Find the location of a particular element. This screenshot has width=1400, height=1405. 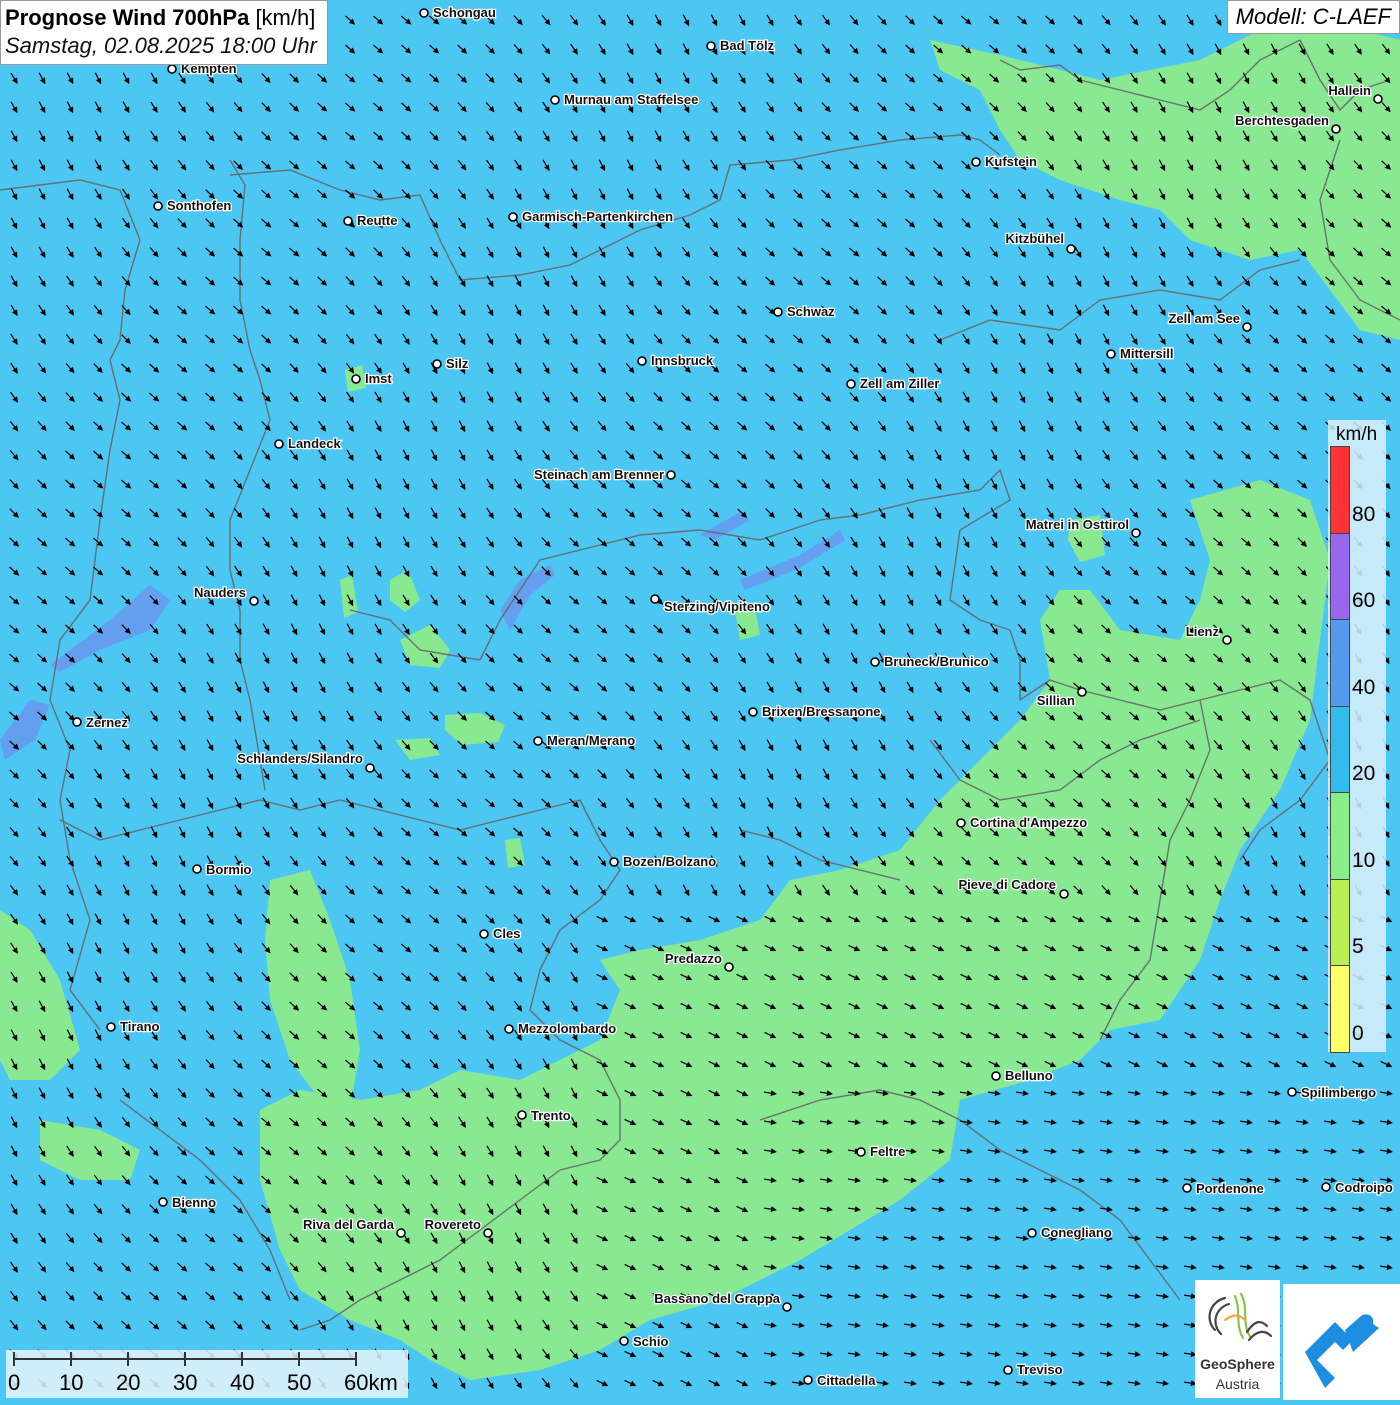

scale-label: 60km is located at coordinates (371, 1382).